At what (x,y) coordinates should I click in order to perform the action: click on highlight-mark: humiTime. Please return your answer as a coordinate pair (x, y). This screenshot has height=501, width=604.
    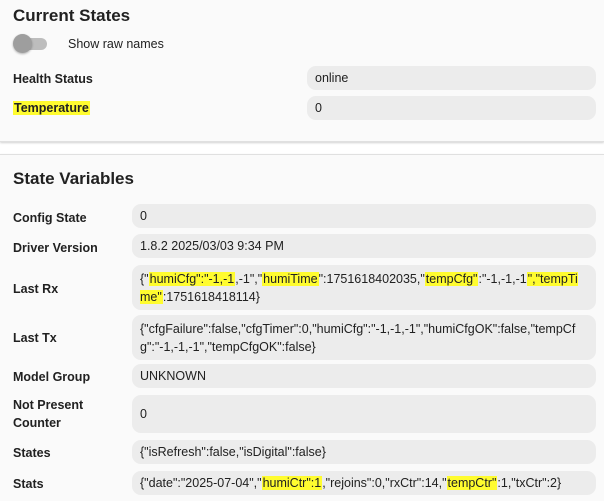
    Looking at the image, I should click on (290, 278).